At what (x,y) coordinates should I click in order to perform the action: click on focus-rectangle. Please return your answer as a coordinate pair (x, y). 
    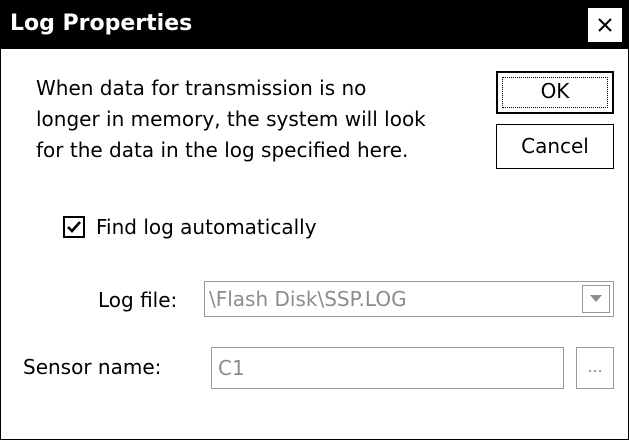
    Looking at the image, I should click on (555, 92).